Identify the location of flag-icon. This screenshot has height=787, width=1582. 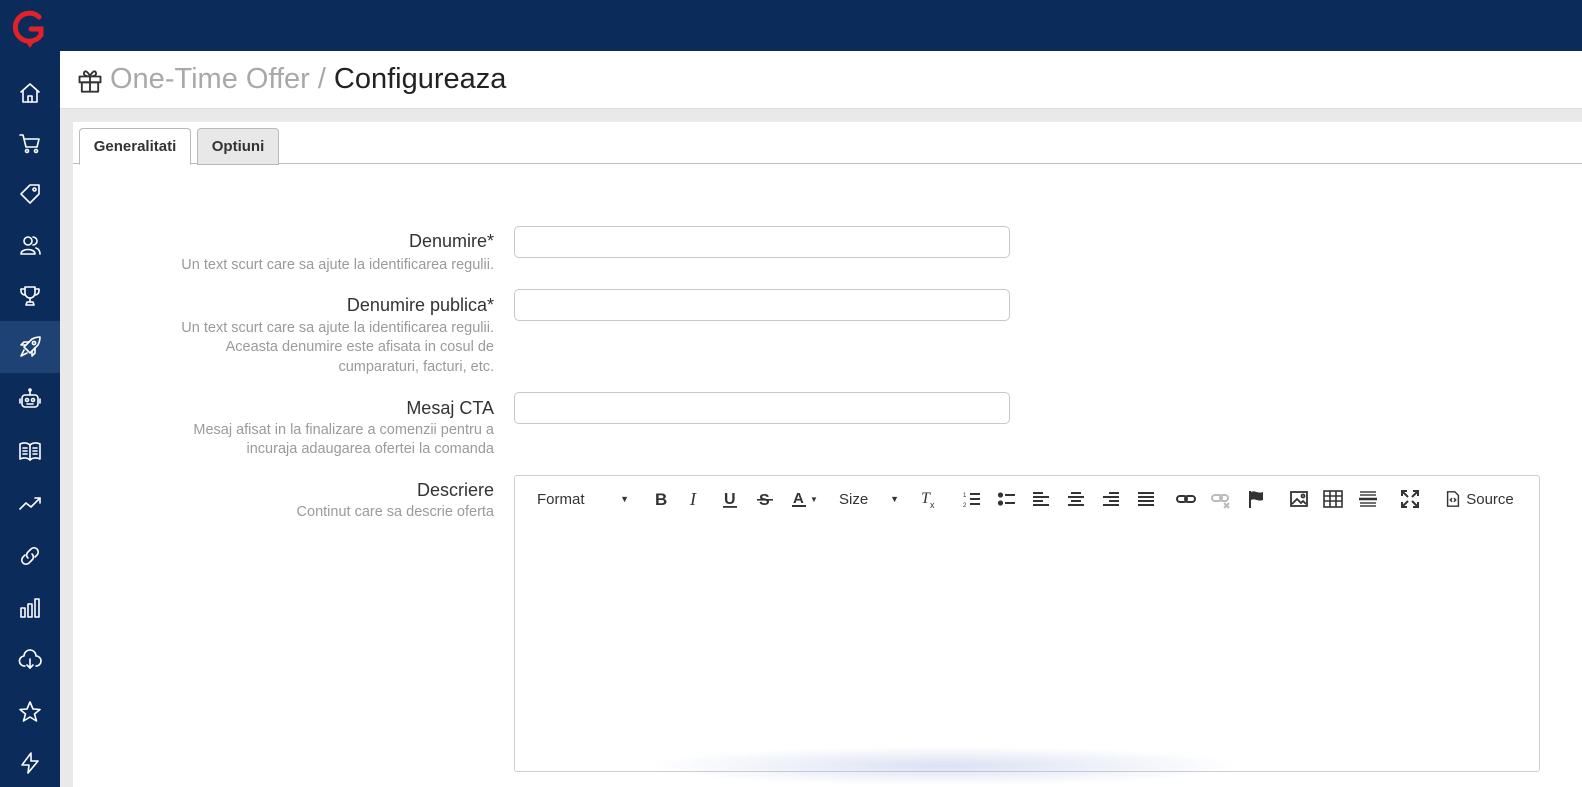
(1256, 499).